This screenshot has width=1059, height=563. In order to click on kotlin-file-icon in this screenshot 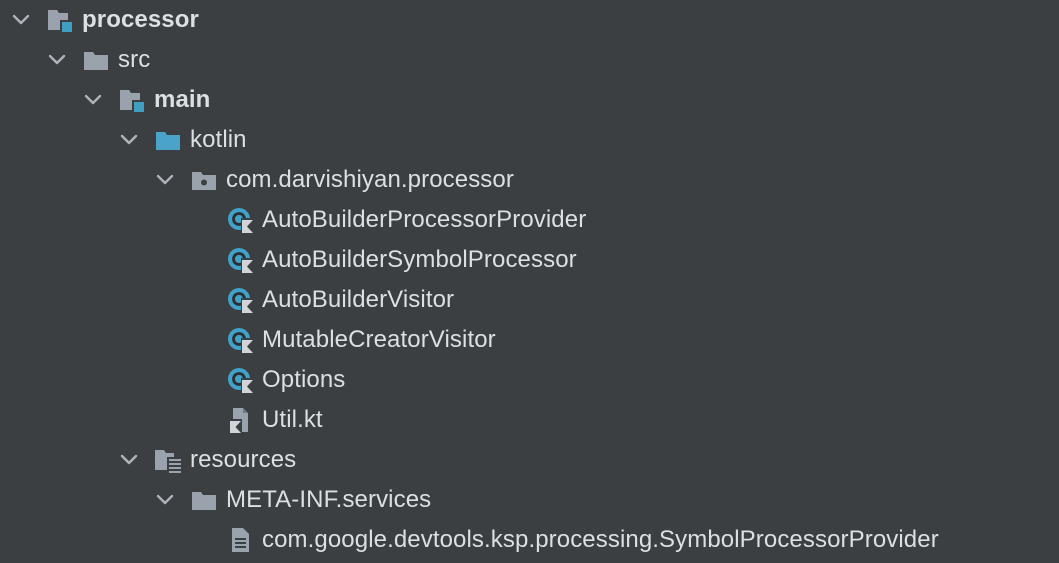, I will do `click(240, 420)`.